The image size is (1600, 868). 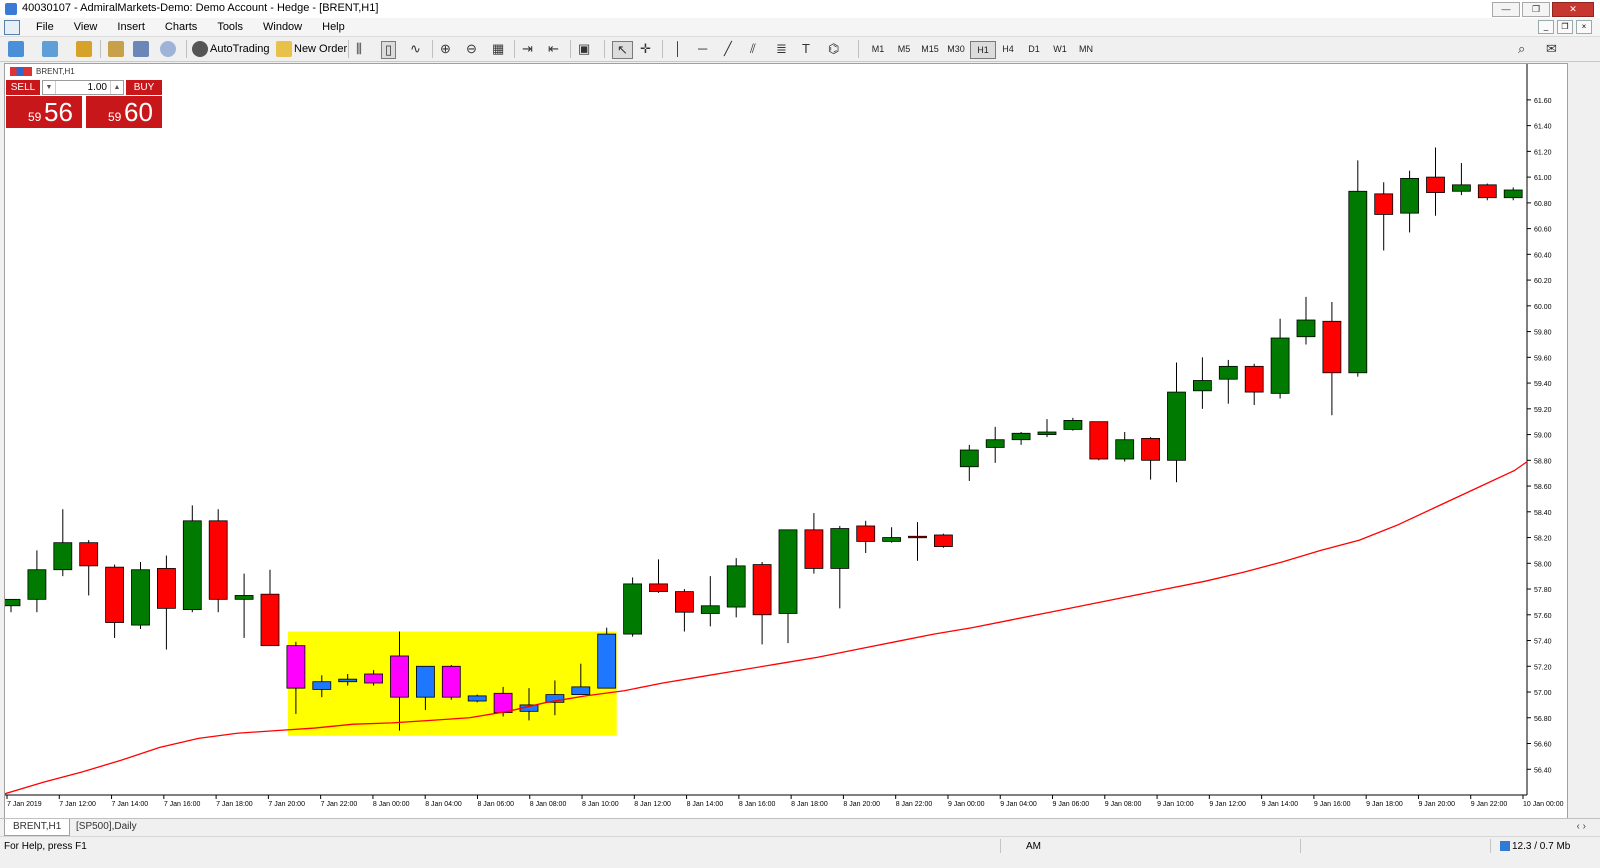 What do you see at coordinates (415, 49) in the screenshot?
I see `line-chart-icon: ∿` at bounding box center [415, 49].